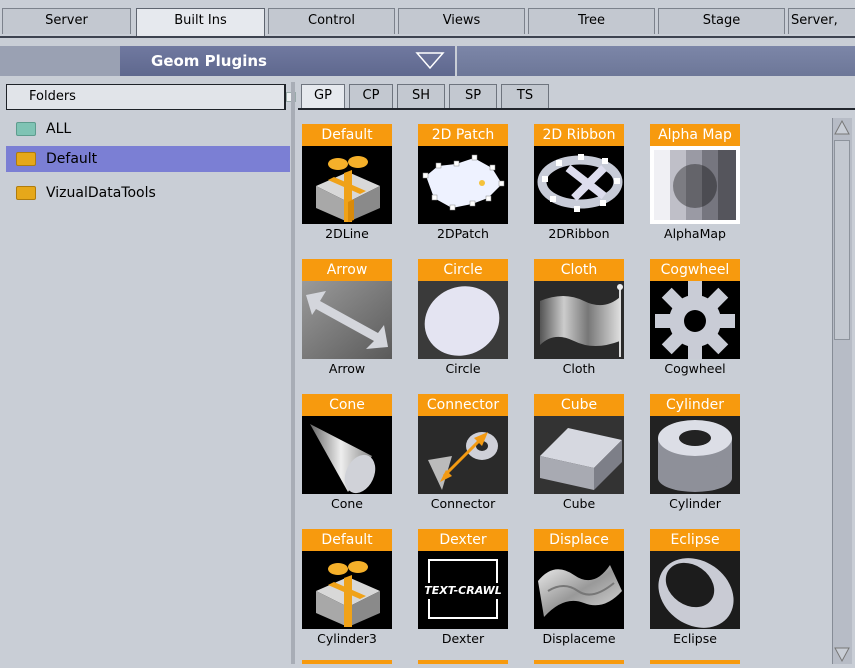 The image size is (855, 668). I want to click on plugin-tile-circle: Circle Circle, so click(463, 318).